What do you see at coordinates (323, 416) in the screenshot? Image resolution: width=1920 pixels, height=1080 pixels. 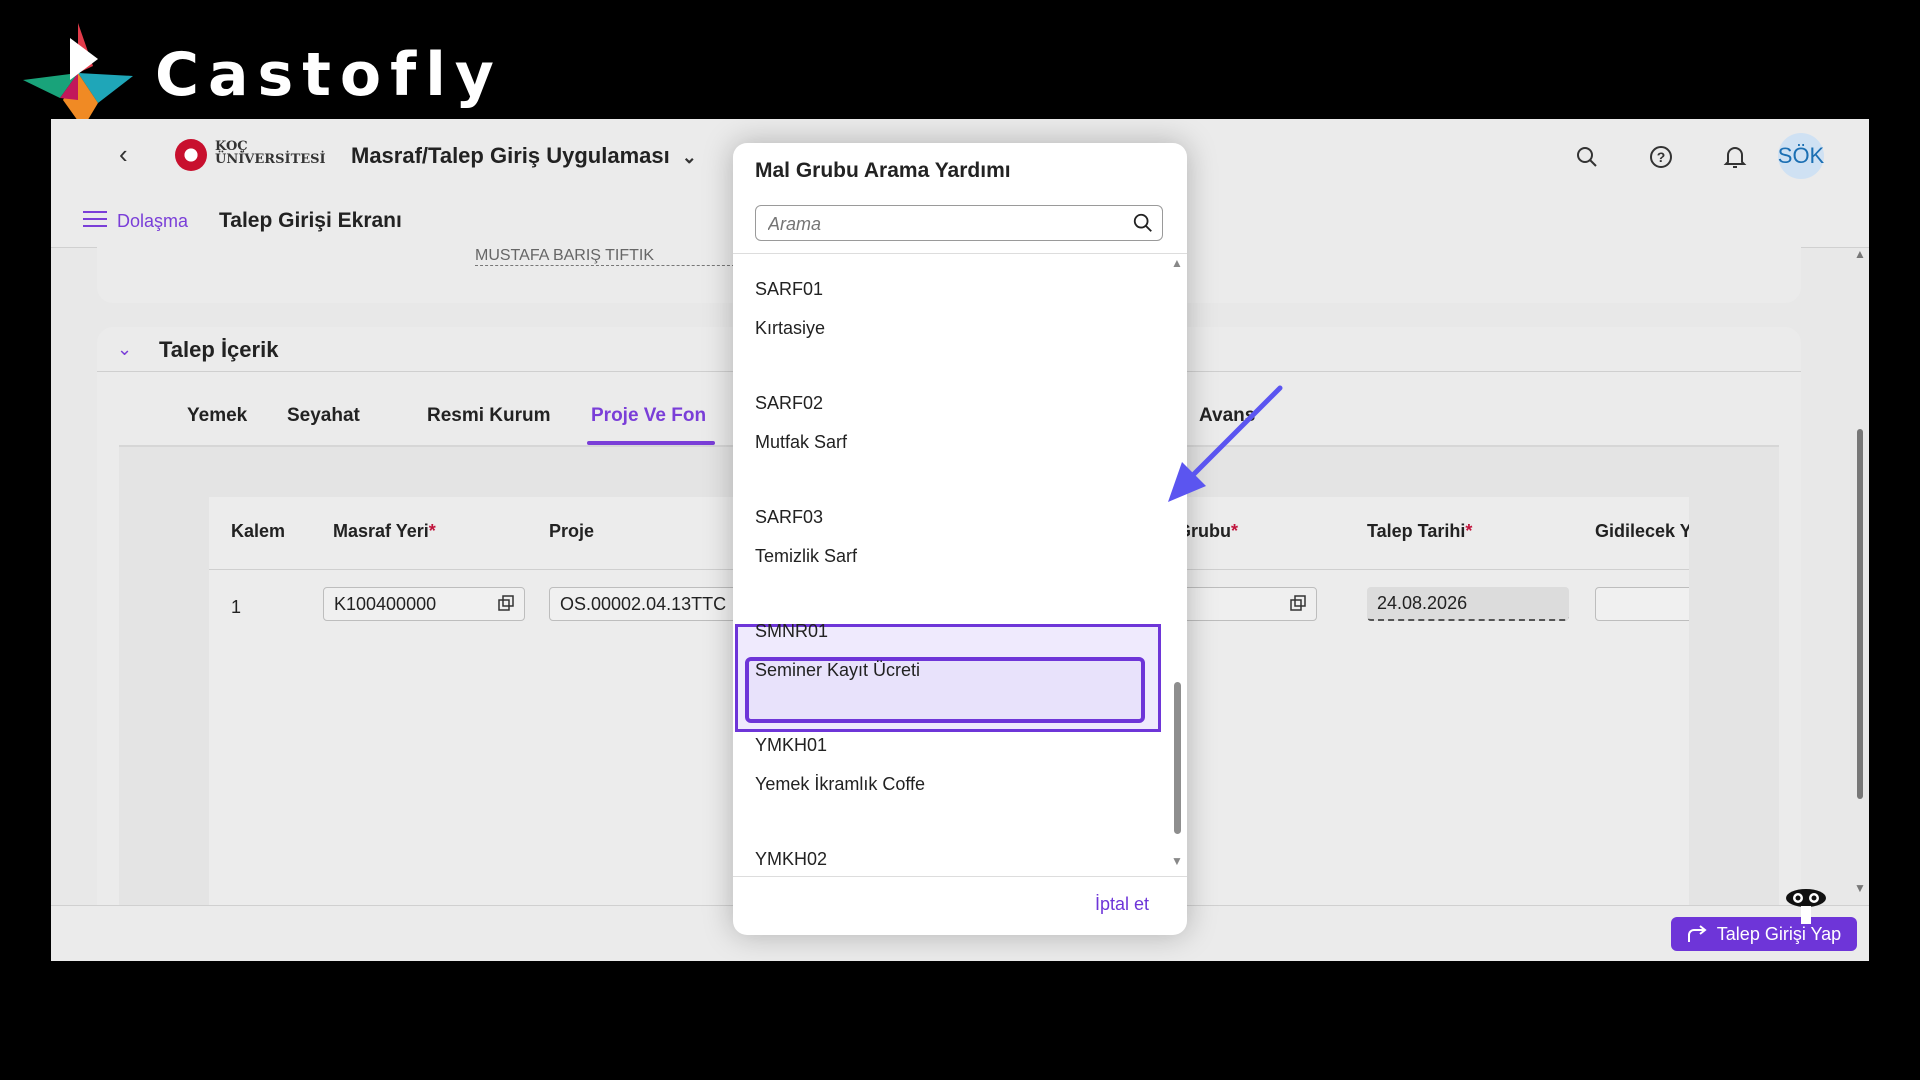 I see `tab-seyahat: Seyahat` at bounding box center [323, 416].